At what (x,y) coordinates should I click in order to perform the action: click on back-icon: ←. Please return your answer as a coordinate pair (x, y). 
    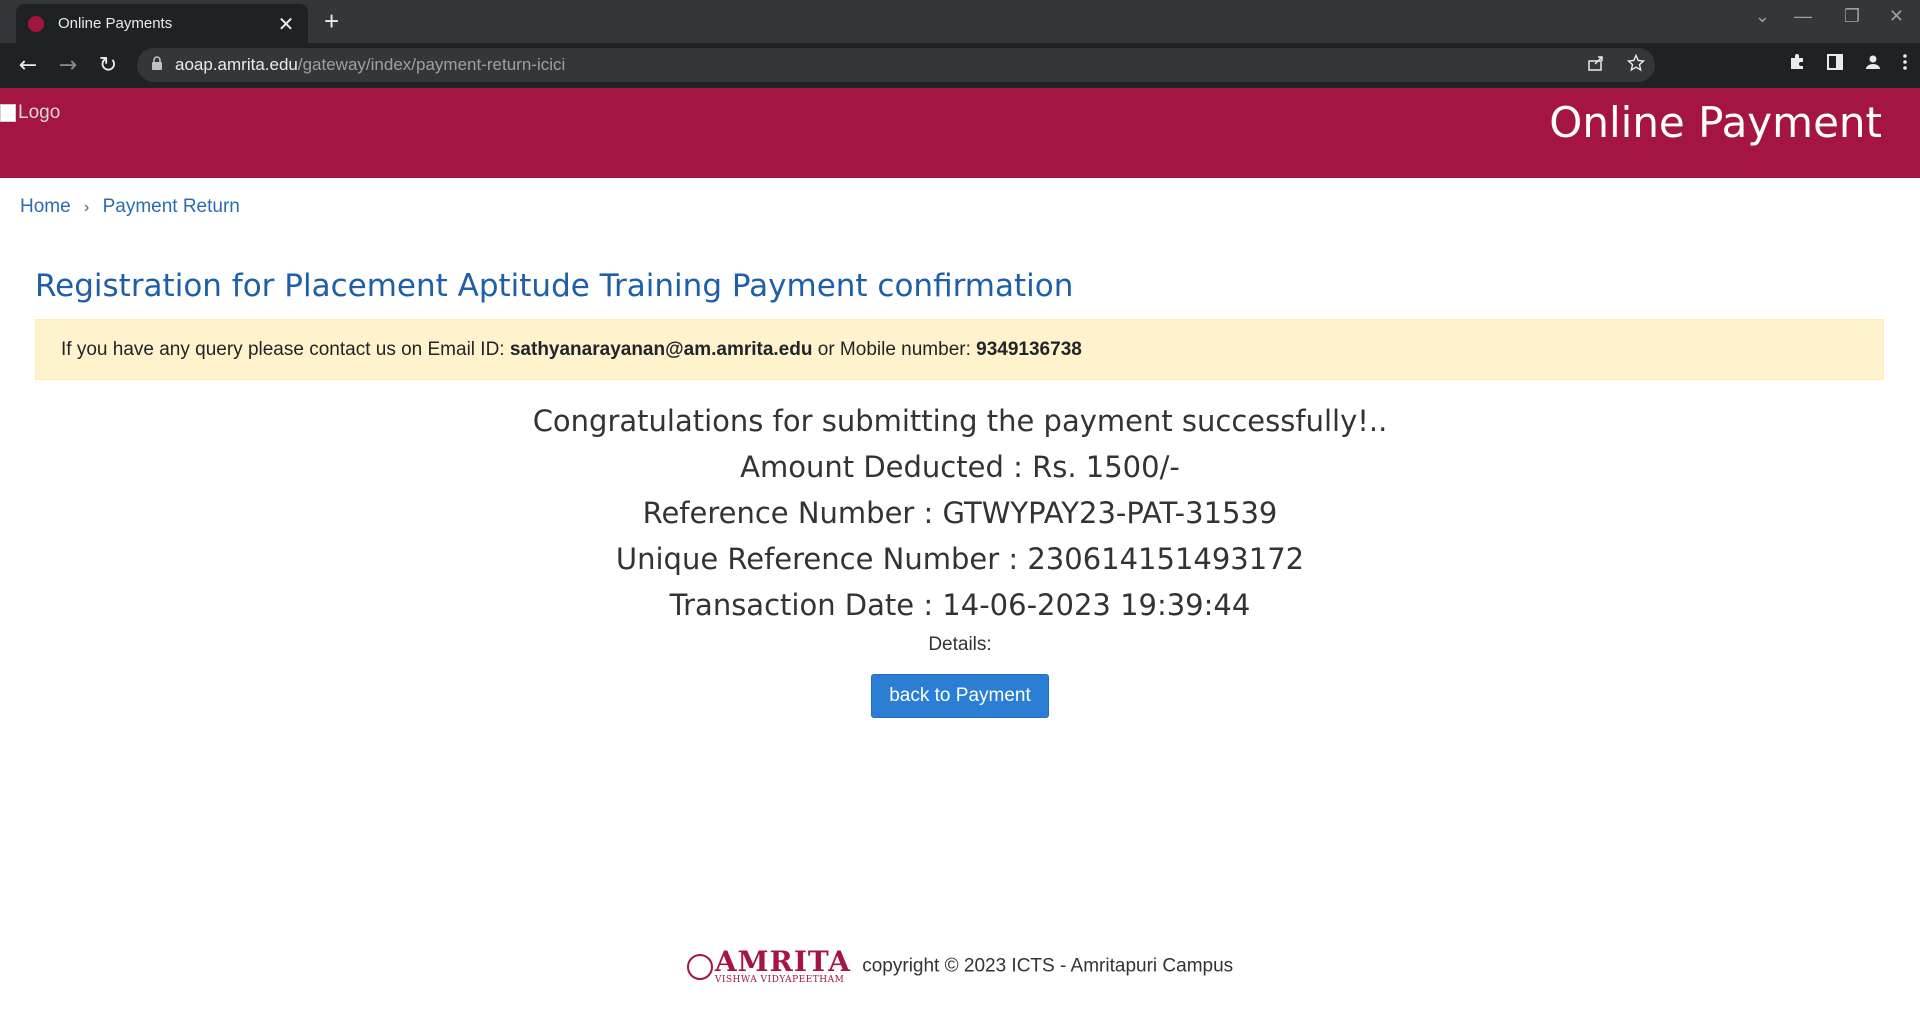
    Looking at the image, I should click on (28, 65).